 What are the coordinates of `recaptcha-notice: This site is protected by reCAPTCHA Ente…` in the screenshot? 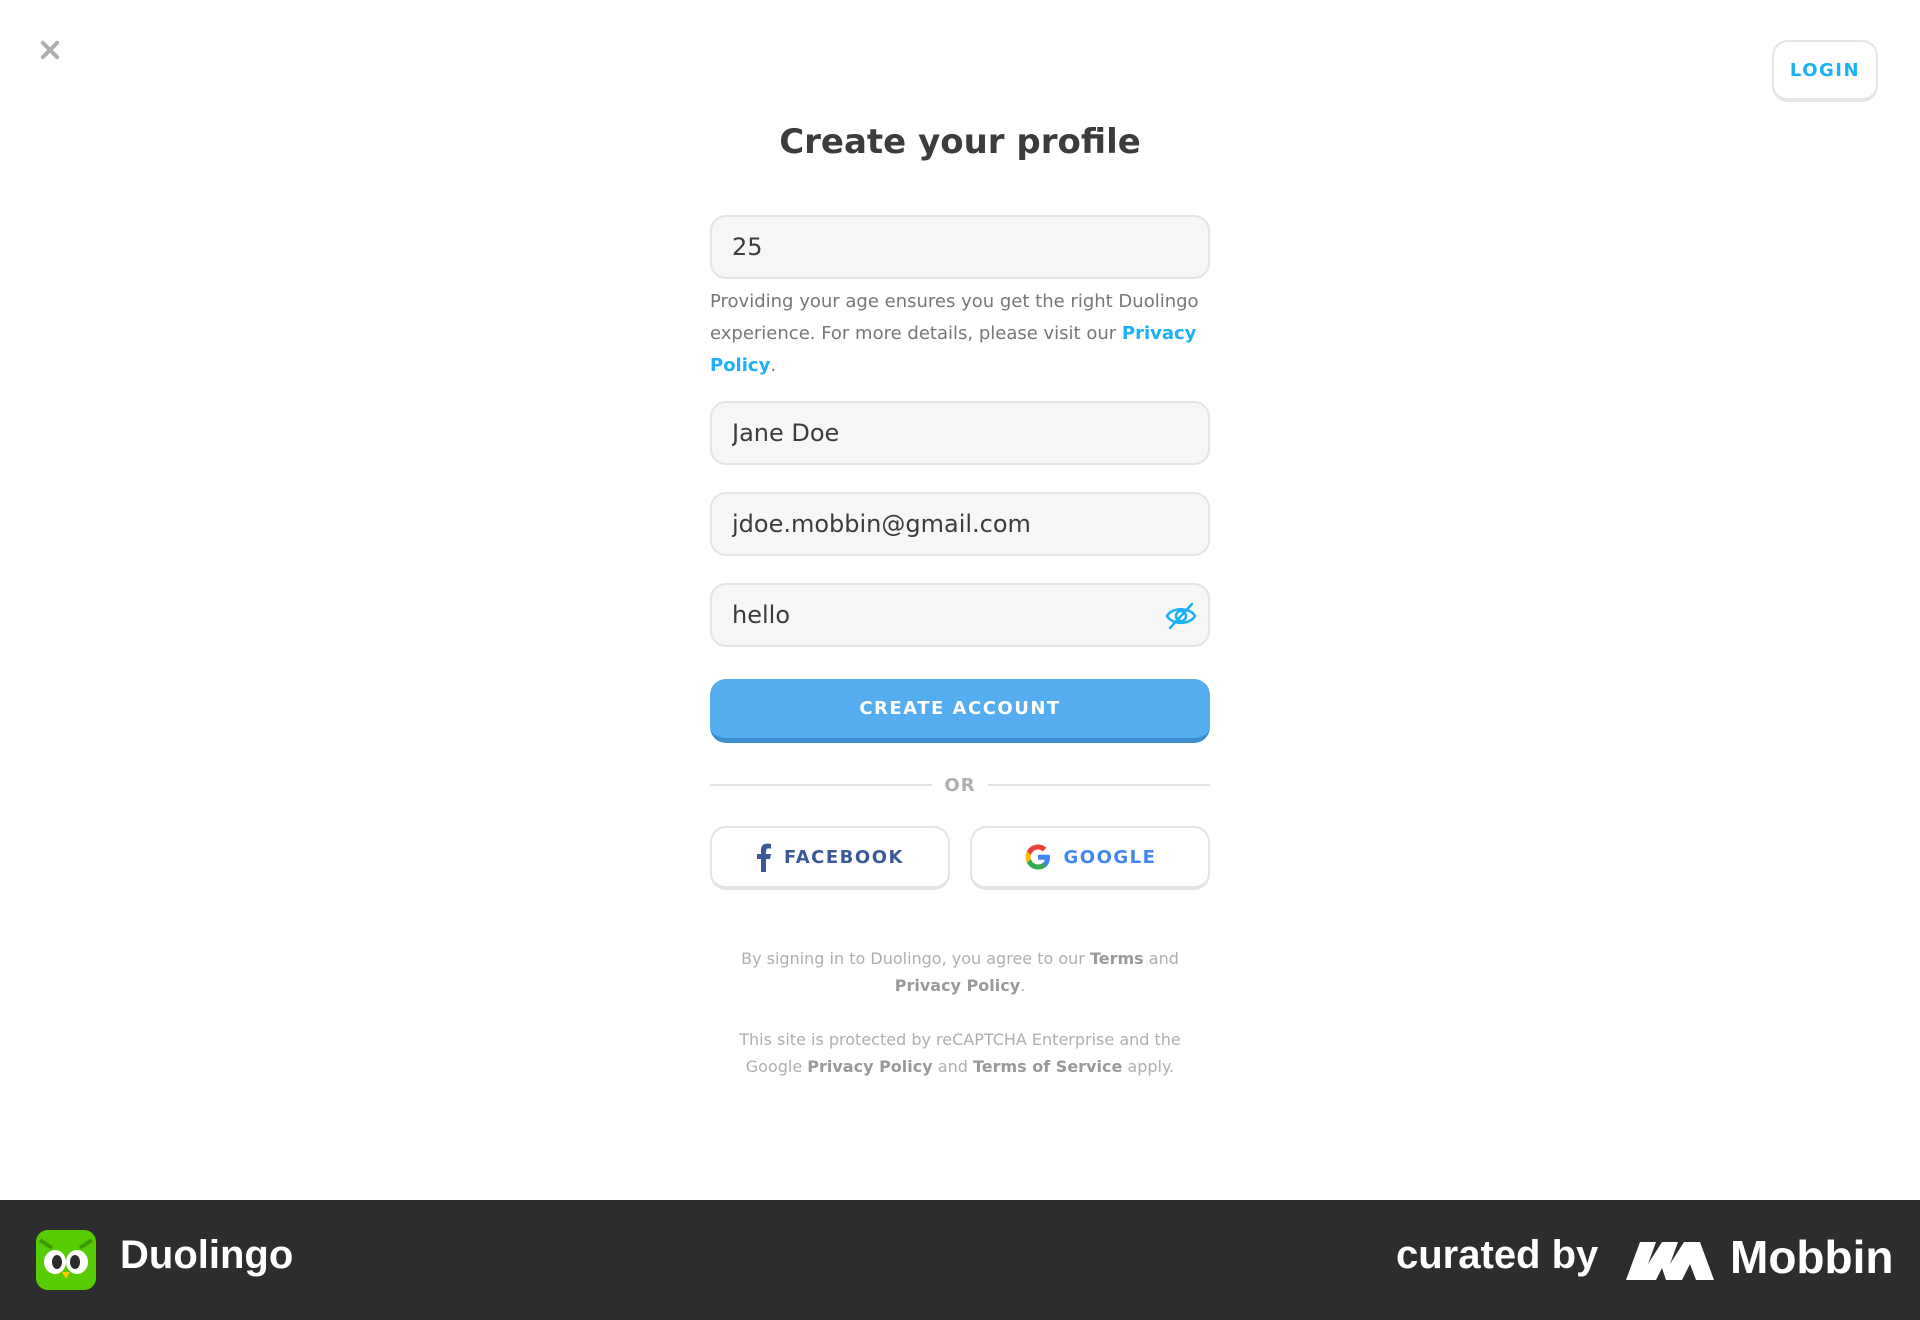 It's located at (960, 1053).